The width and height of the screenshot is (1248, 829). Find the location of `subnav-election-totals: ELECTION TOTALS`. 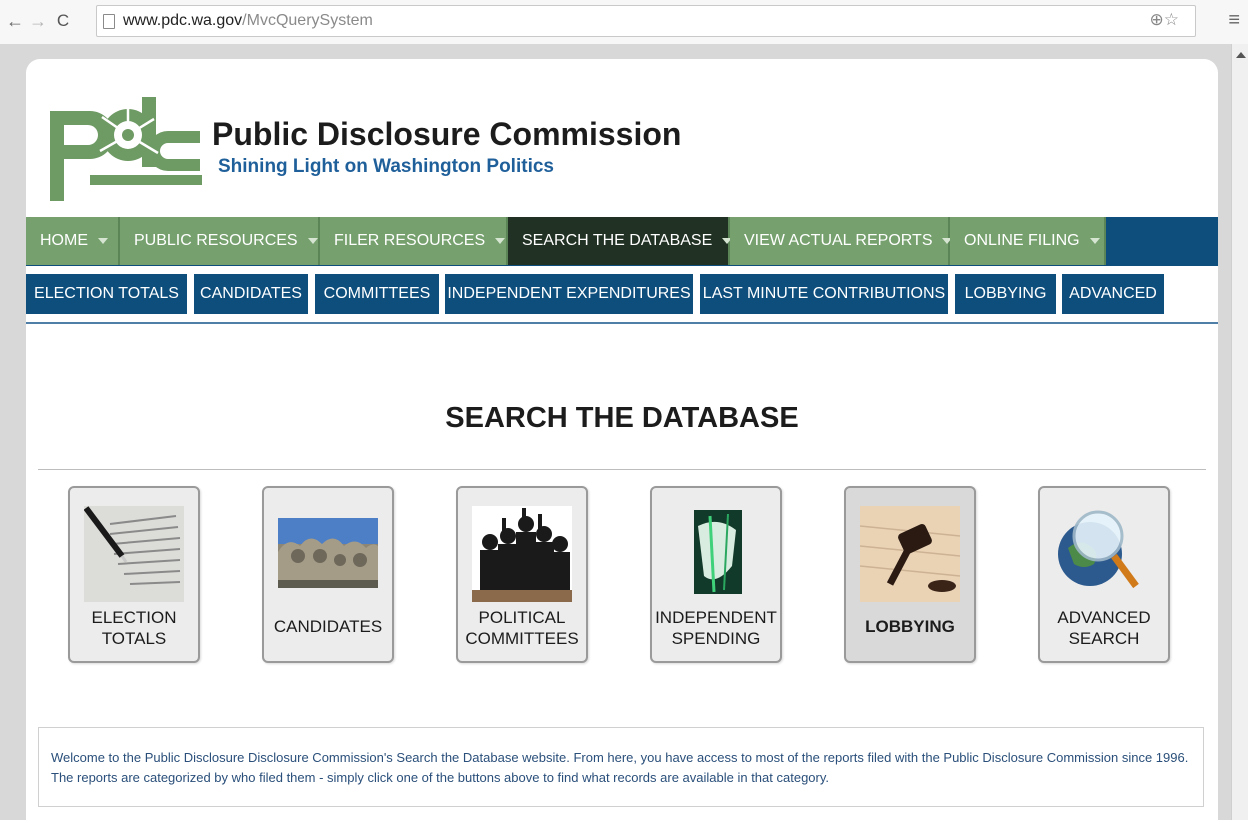

subnav-election-totals: ELECTION TOTALS is located at coordinates (106, 294).